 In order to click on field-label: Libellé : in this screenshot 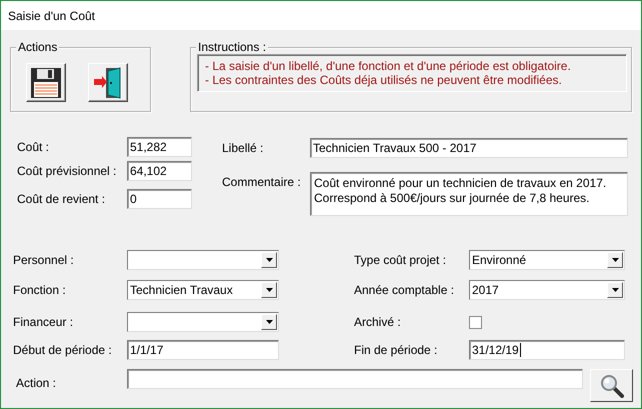, I will do `click(243, 148)`.